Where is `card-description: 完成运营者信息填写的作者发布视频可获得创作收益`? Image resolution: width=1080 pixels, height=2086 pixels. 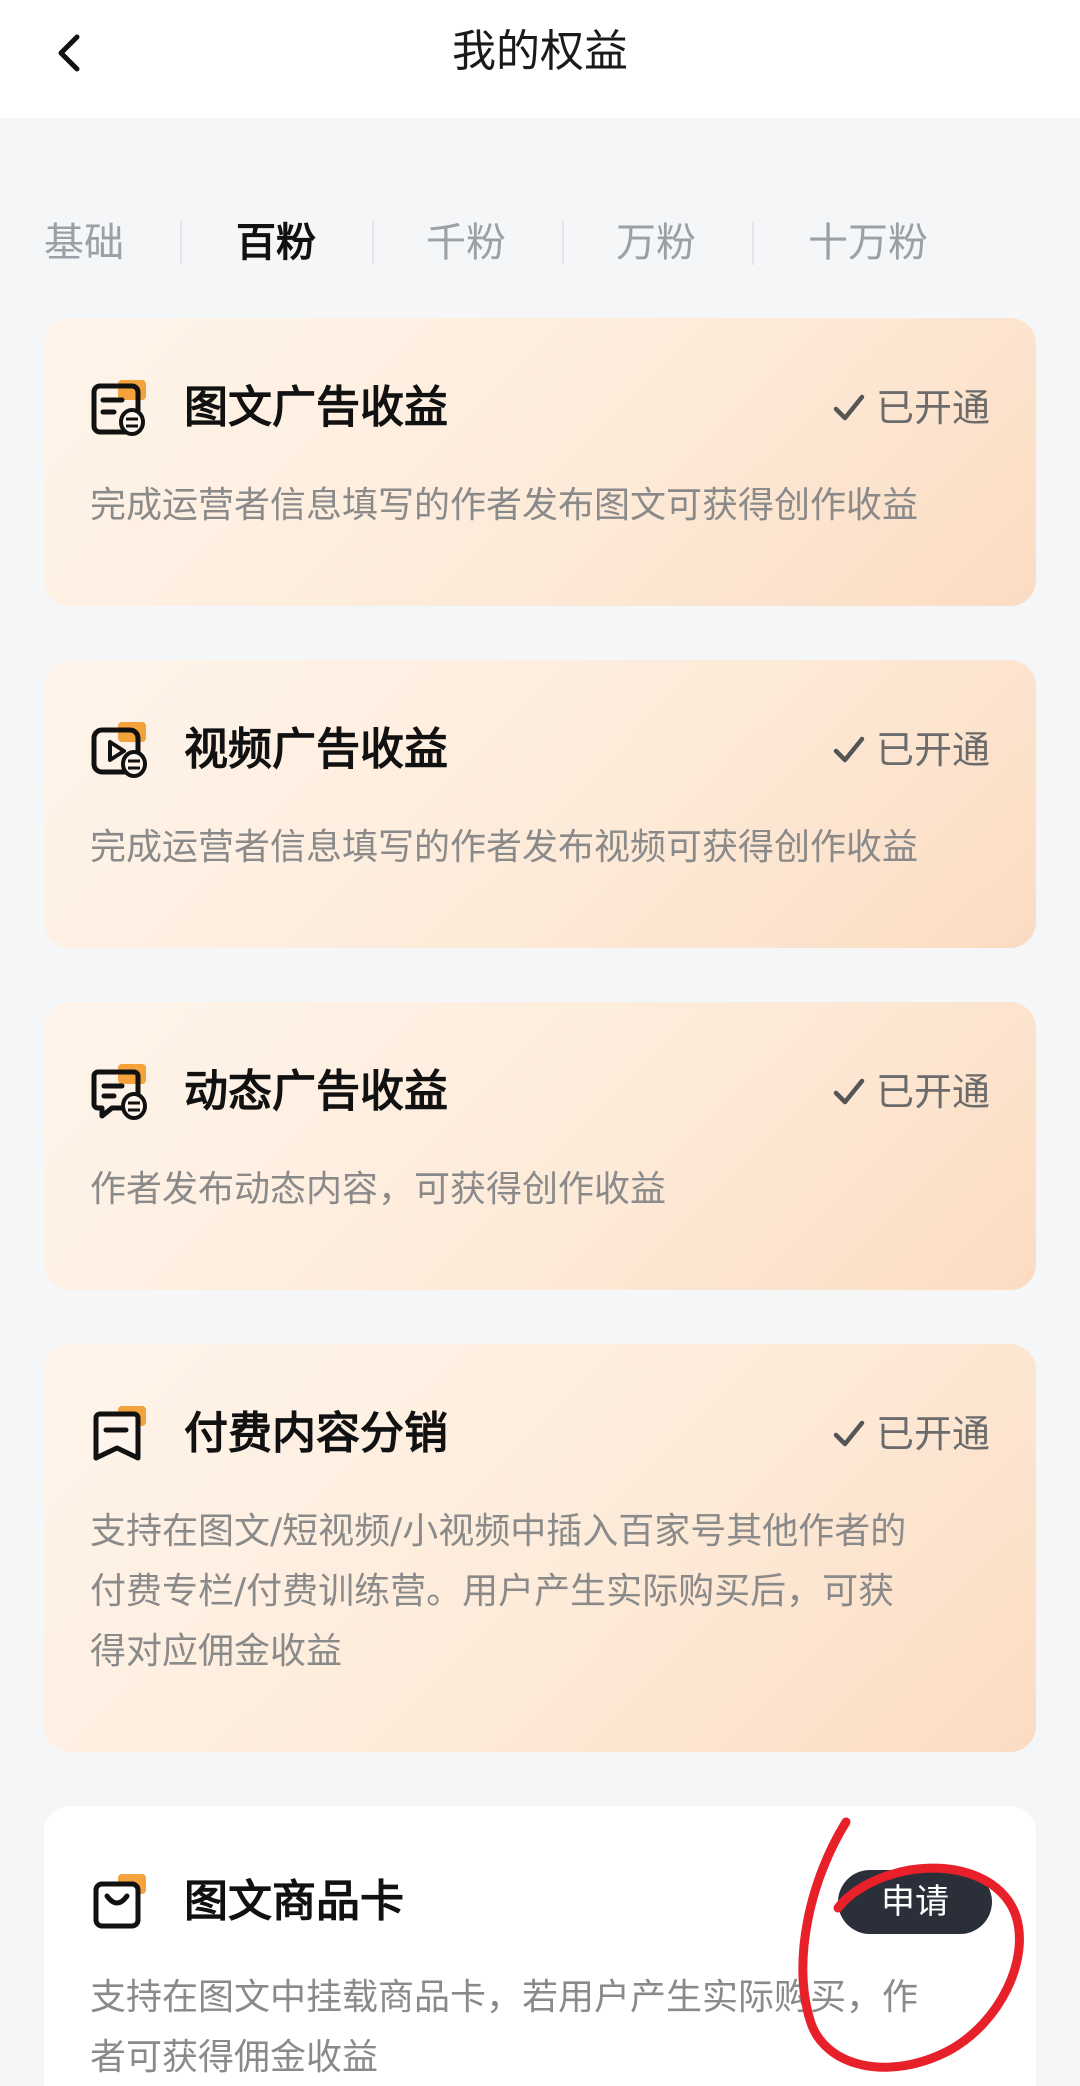 card-description: 完成运营者信息填写的作者发布视频可获得创作收益 is located at coordinates (504, 847).